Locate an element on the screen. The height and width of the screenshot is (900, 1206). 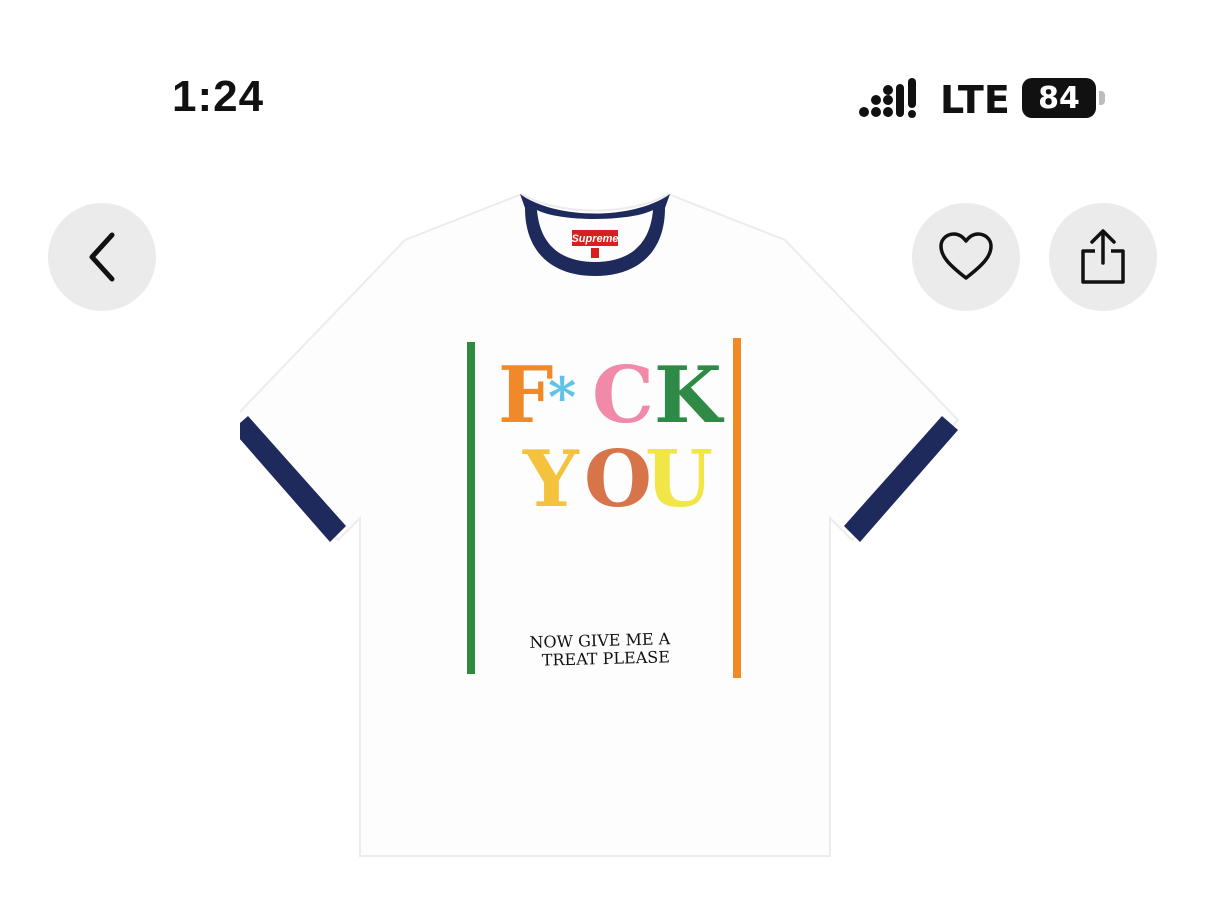
network-type: LTE is located at coordinates (975, 100).